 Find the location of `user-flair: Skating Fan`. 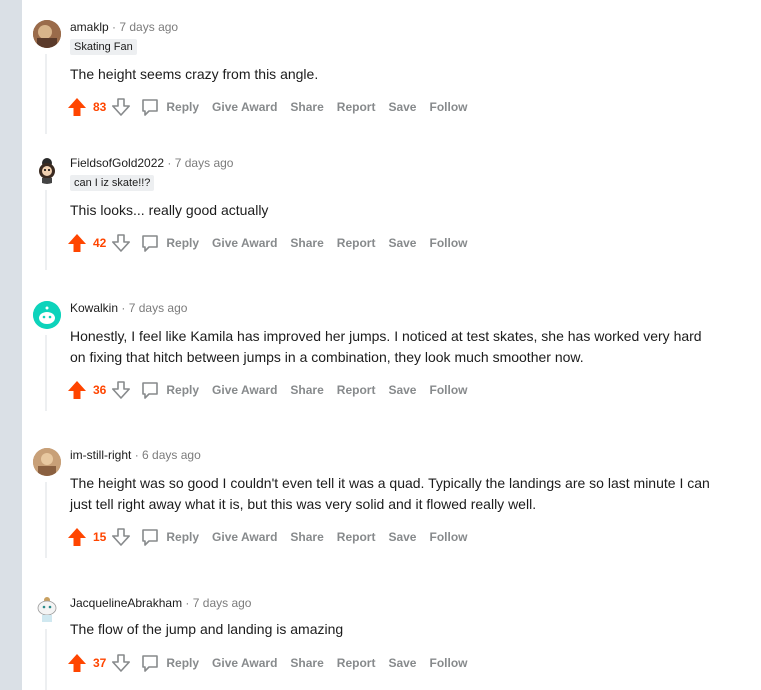

user-flair: Skating Fan is located at coordinates (103, 47).